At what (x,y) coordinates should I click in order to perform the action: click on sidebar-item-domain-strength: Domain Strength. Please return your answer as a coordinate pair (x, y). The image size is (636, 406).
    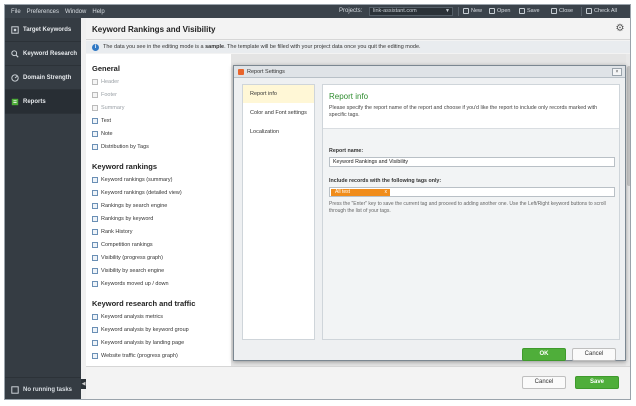
    Looking at the image, I should click on (43, 78).